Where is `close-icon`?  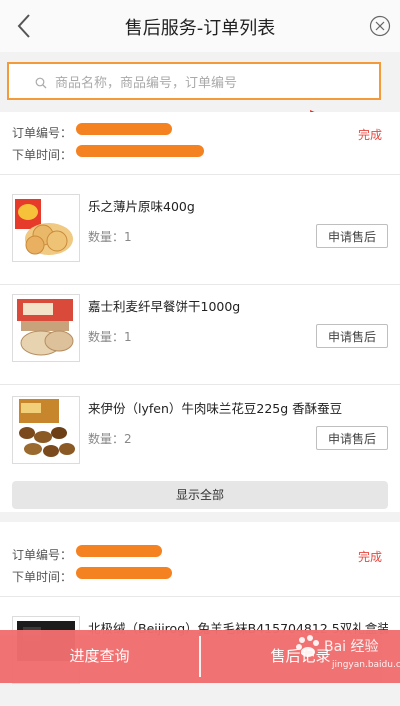
close-icon is located at coordinates (380, 26).